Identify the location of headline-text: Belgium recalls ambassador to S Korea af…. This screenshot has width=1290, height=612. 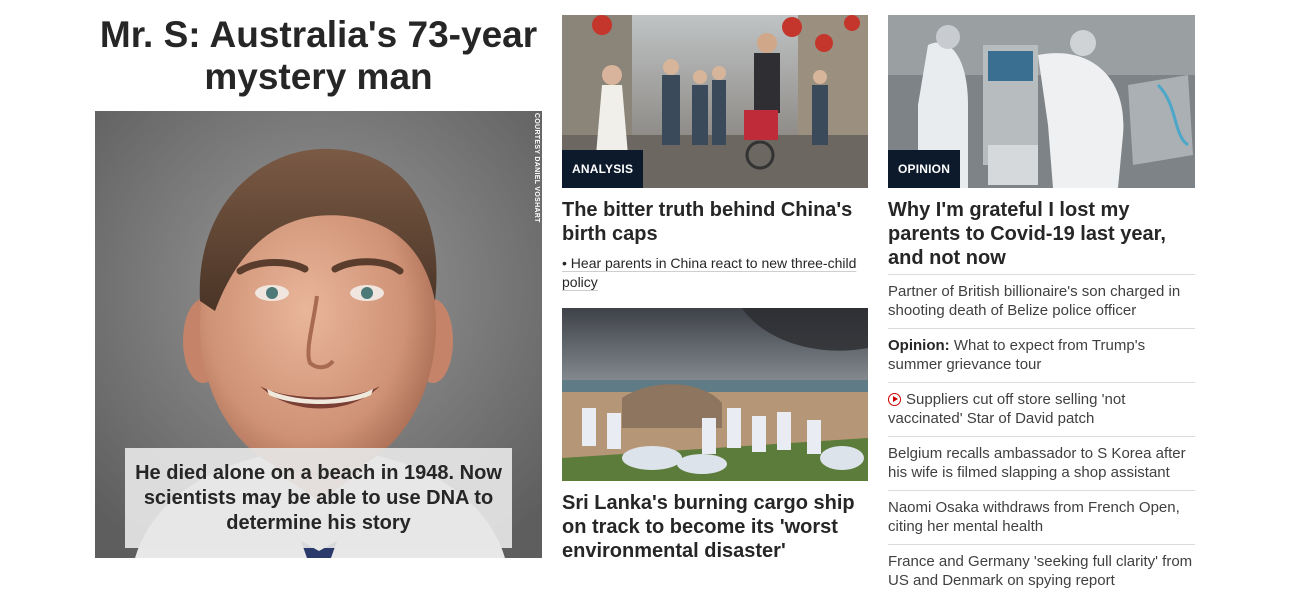
(1037, 463).